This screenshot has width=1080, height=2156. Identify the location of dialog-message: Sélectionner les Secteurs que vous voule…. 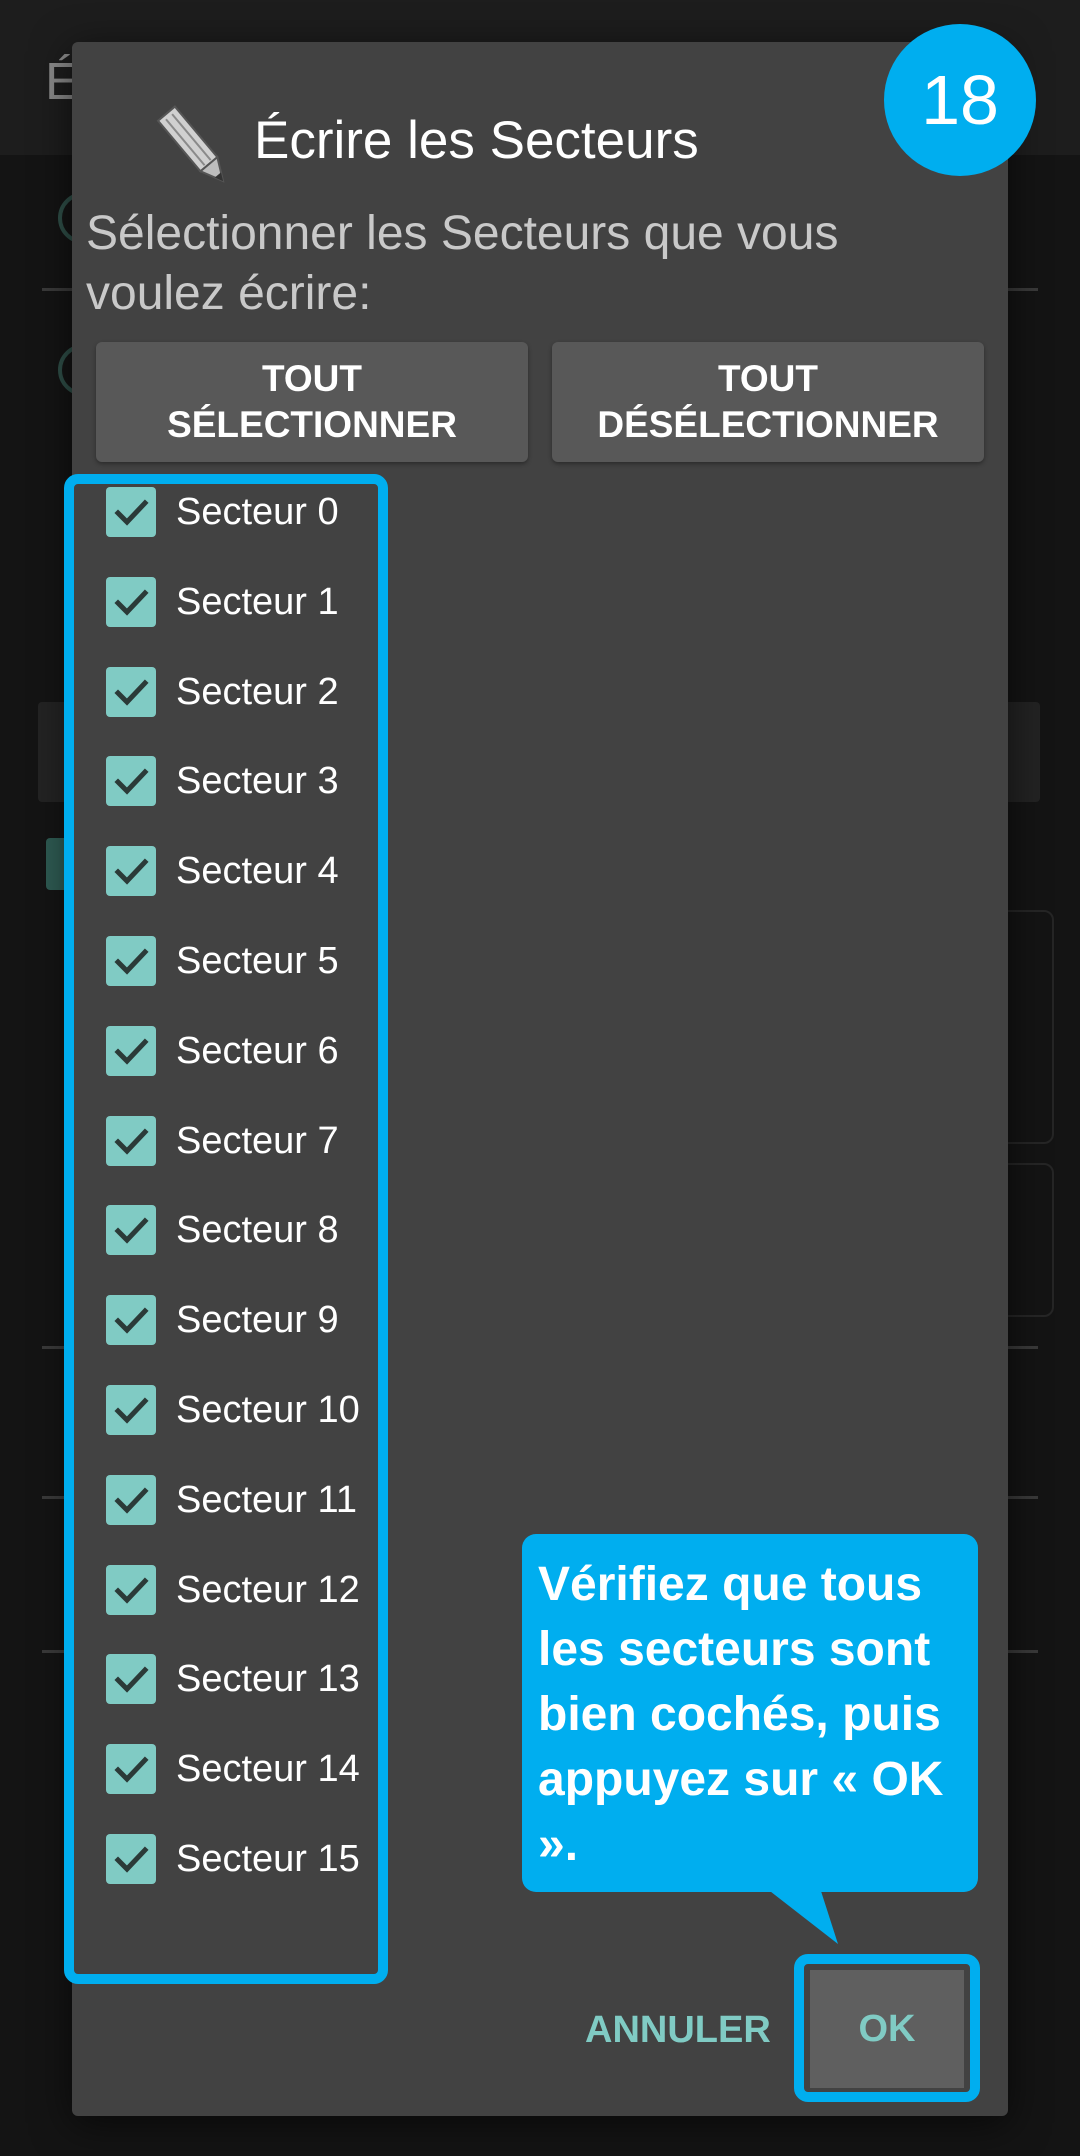
(462, 263).